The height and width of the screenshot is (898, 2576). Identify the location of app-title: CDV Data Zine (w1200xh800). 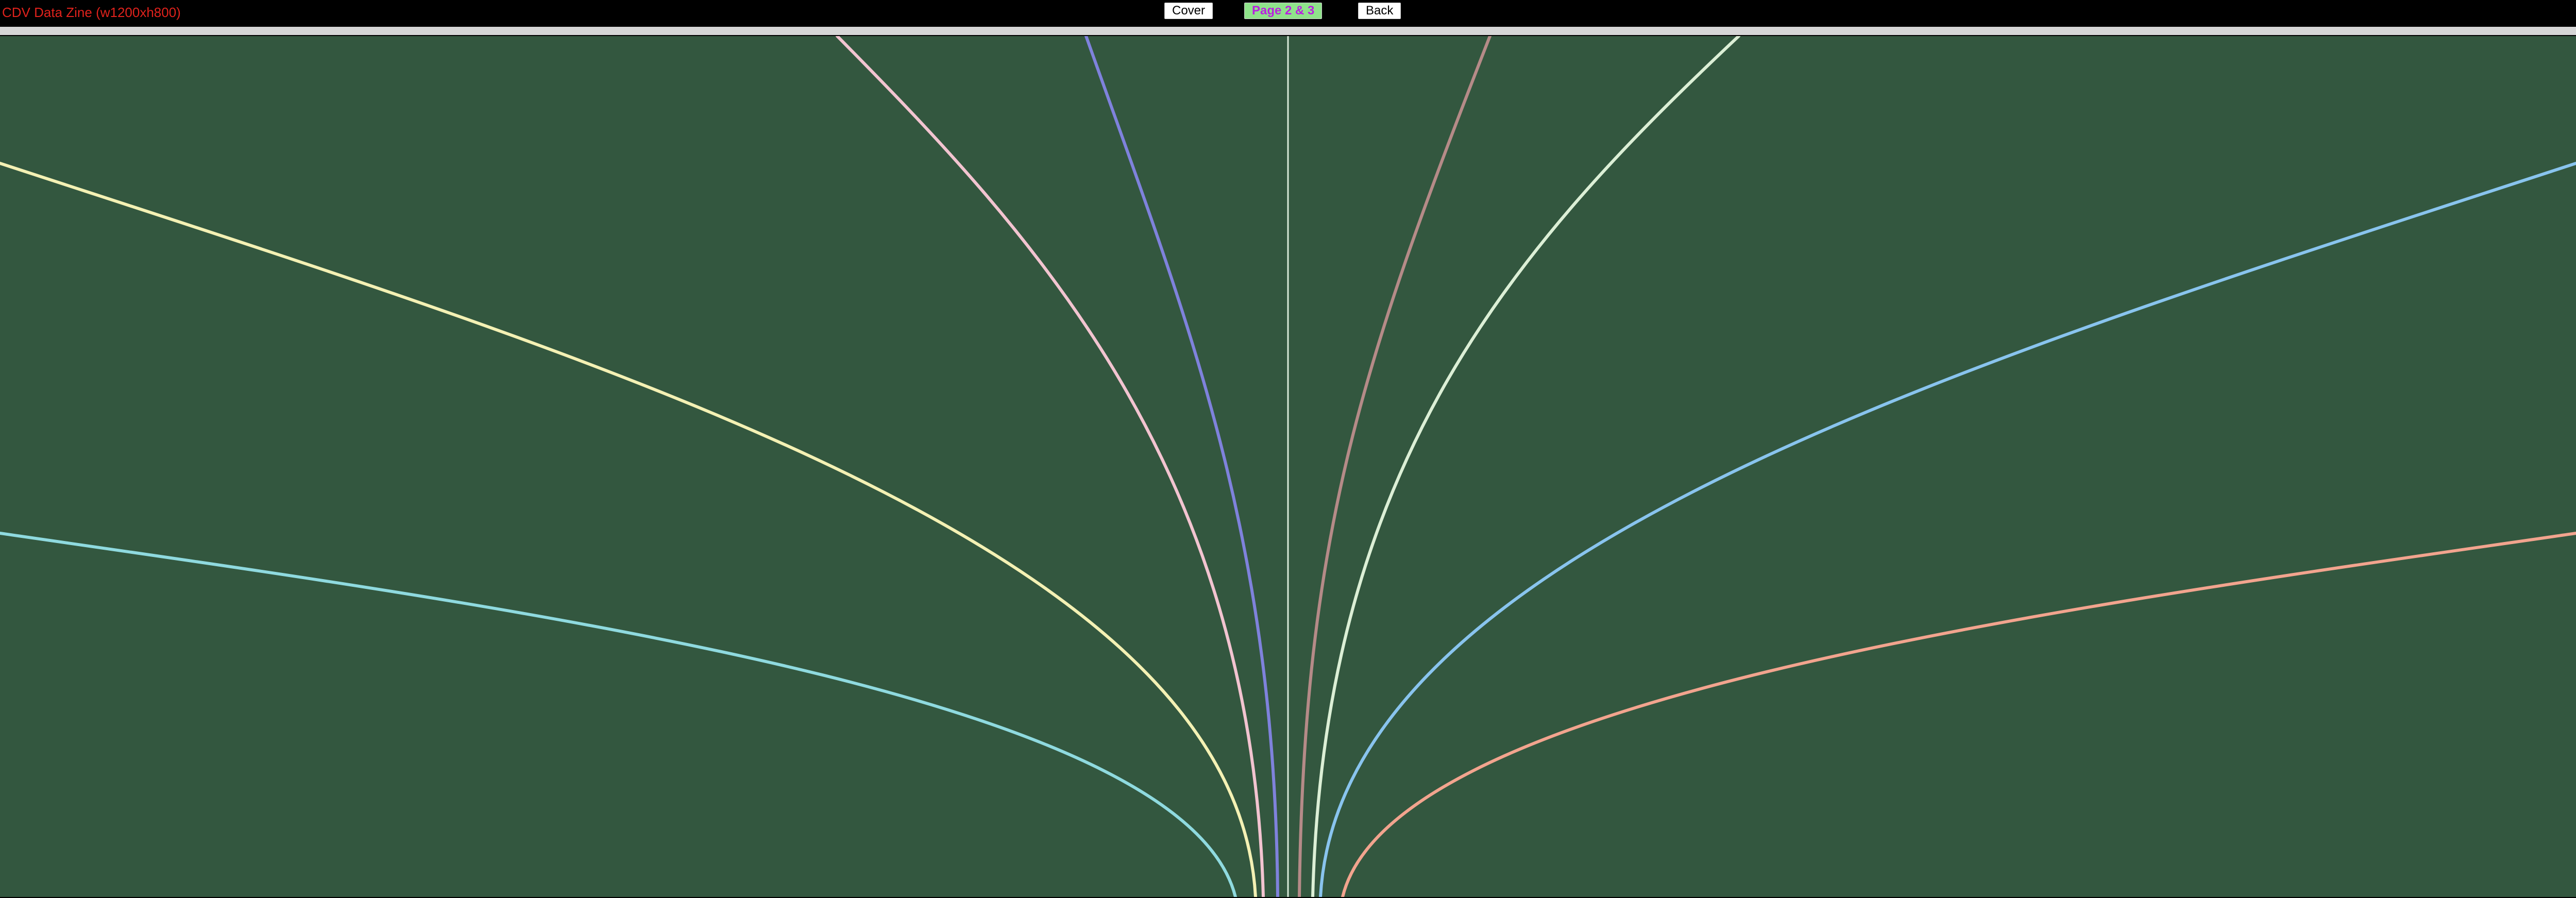
(91, 12).